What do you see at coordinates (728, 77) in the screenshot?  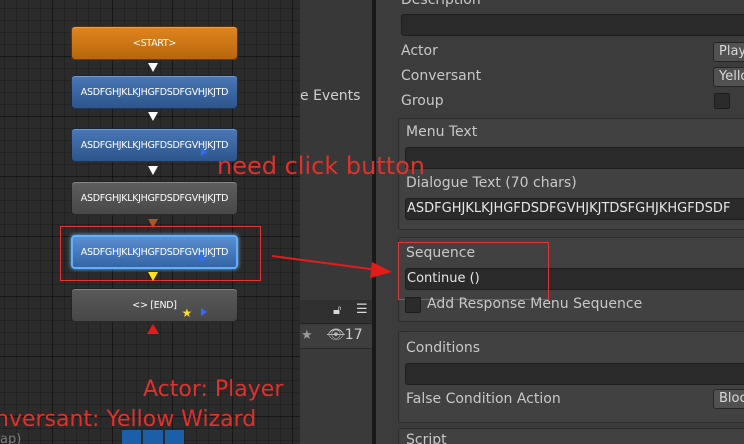 I see `conversant-dropdown: Yellow Wizard` at bounding box center [728, 77].